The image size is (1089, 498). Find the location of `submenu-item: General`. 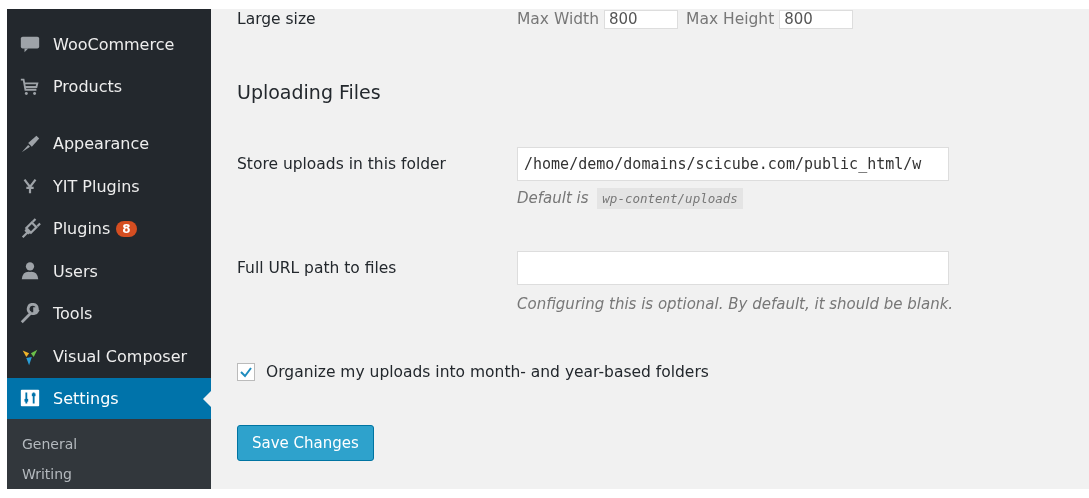

submenu-item: General is located at coordinates (109, 444).